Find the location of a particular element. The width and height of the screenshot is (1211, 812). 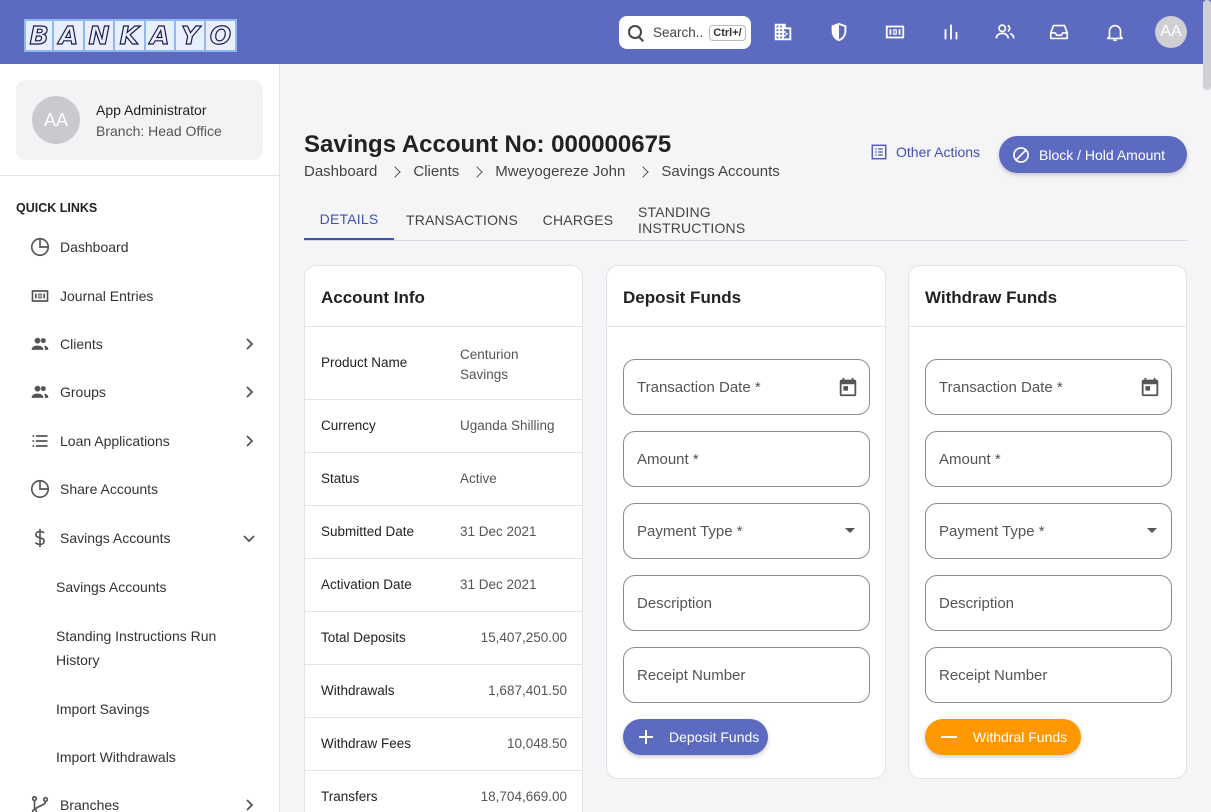

info-row-currency: Currency Uganda Shilling is located at coordinates (444, 426).